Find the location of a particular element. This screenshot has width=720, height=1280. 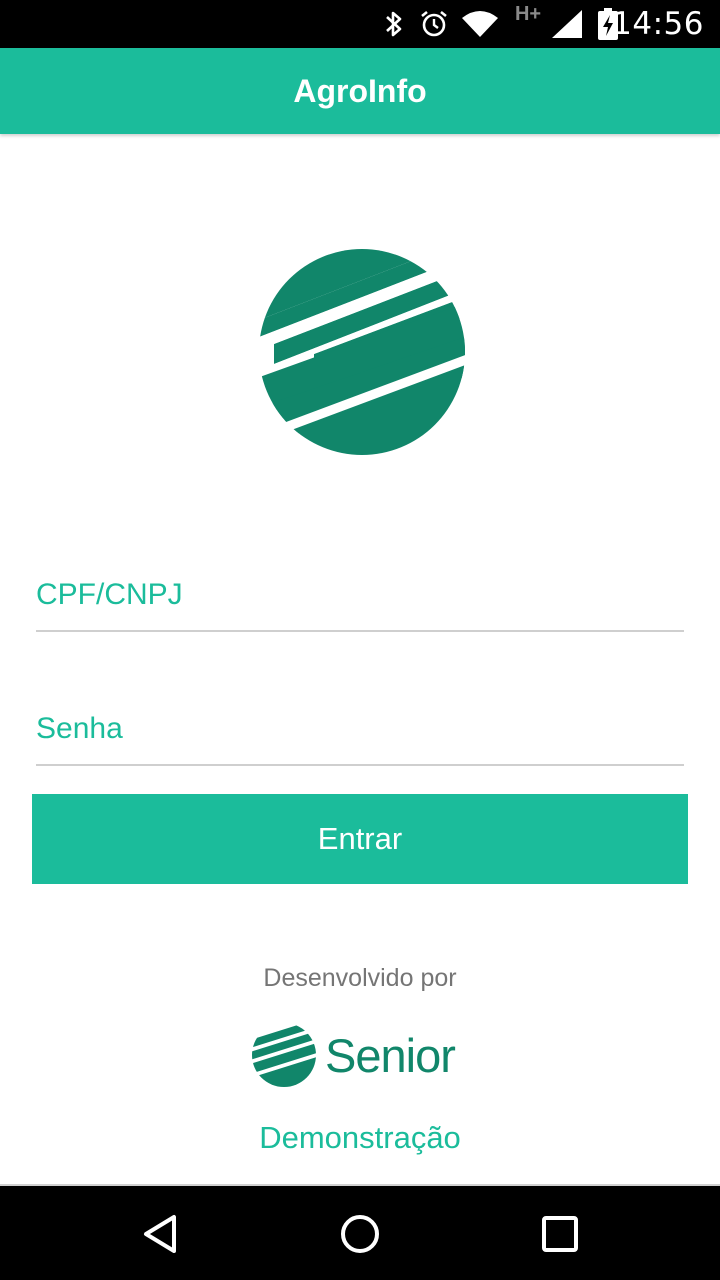

wifi-icon is located at coordinates (480, 24).